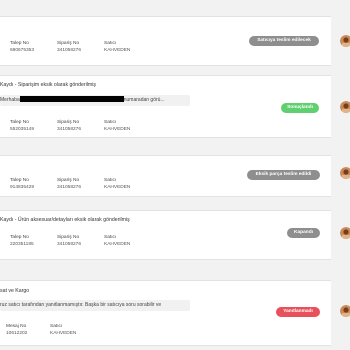 This screenshot has height=350, width=350. What do you see at coordinates (22, 47) in the screenshot?
I see `ticket-number-field: Talep No 680675353` at bounding box center [22, 47].